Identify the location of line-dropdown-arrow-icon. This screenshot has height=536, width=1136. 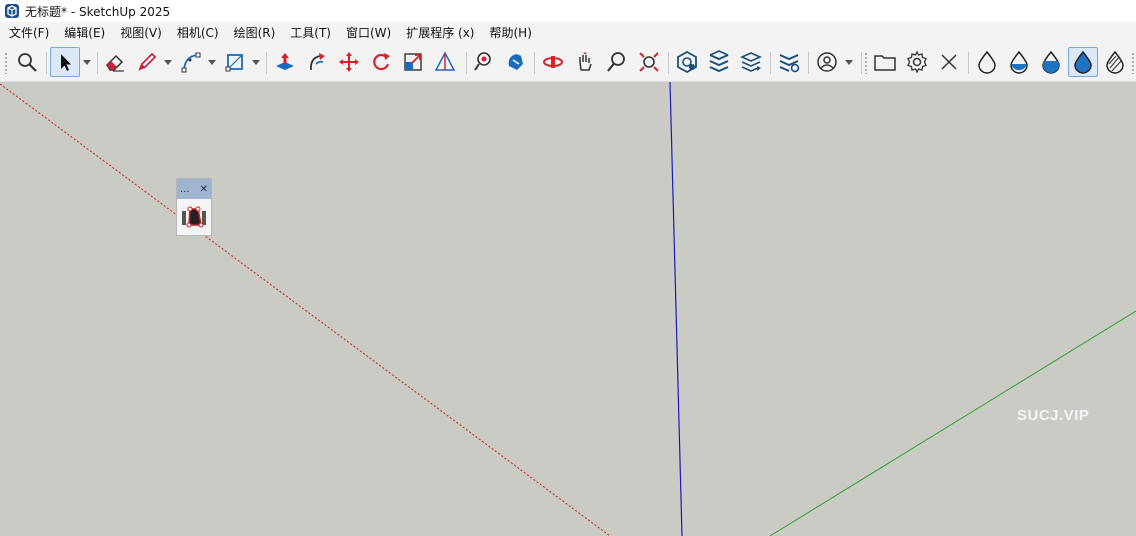
(168, 62).